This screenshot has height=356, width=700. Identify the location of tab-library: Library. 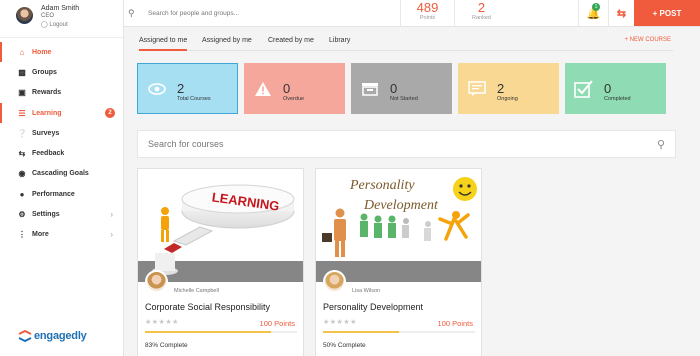
(339, 40).